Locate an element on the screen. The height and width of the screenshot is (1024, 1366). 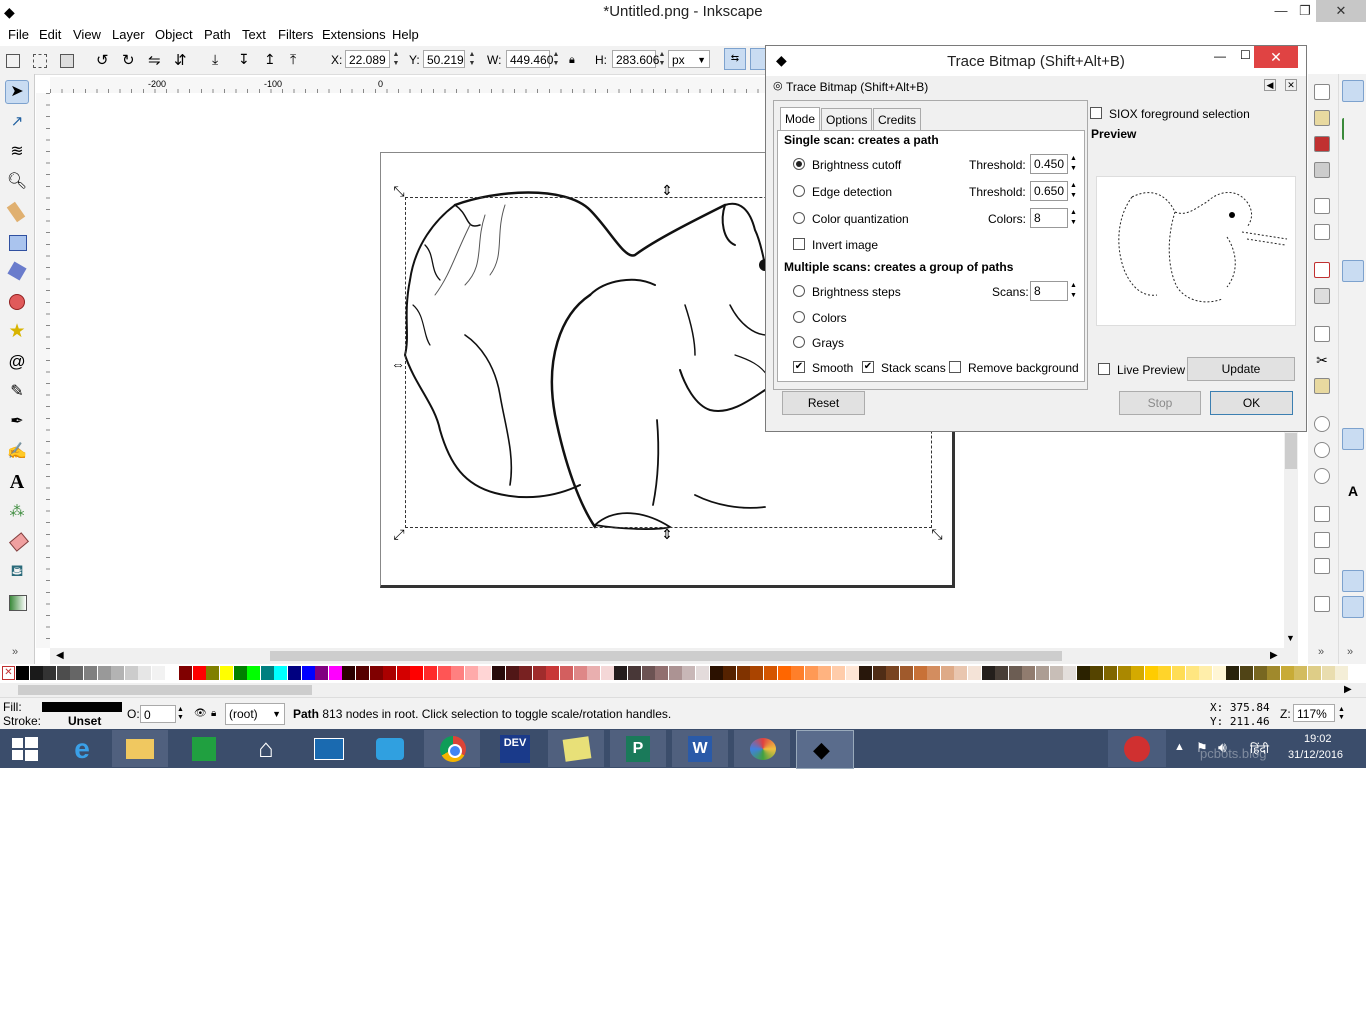
rotate-ccw-icon: ↺ is located at coordinates (105, 60).